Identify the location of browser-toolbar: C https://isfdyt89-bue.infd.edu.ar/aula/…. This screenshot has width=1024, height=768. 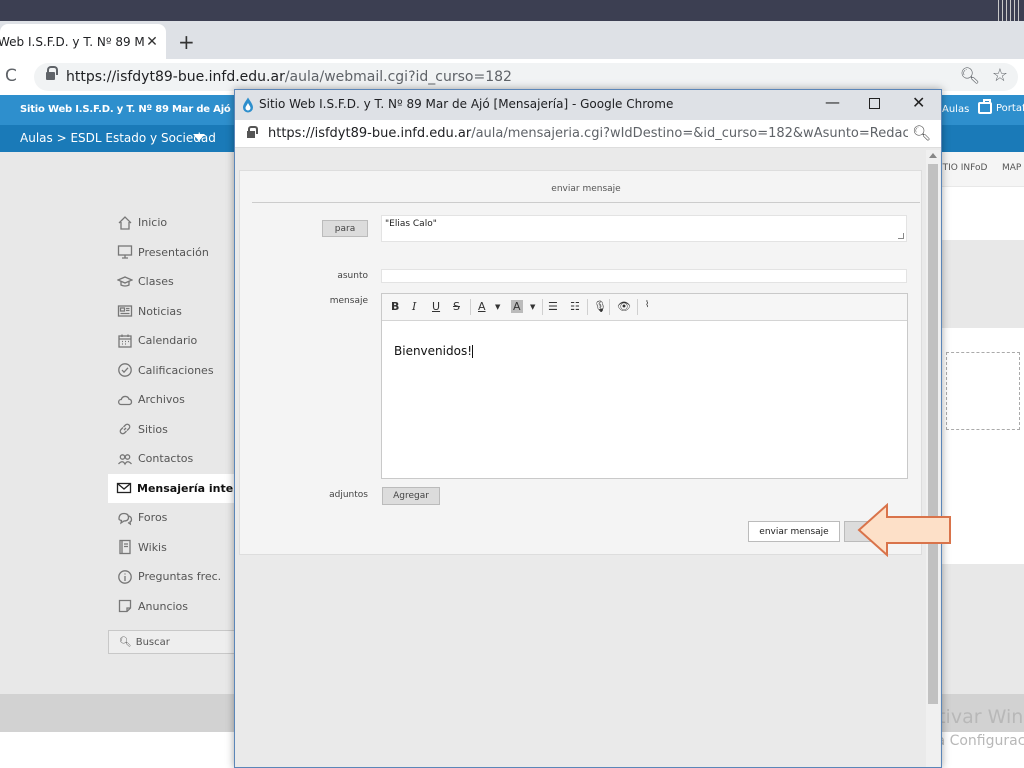
(512, 76).